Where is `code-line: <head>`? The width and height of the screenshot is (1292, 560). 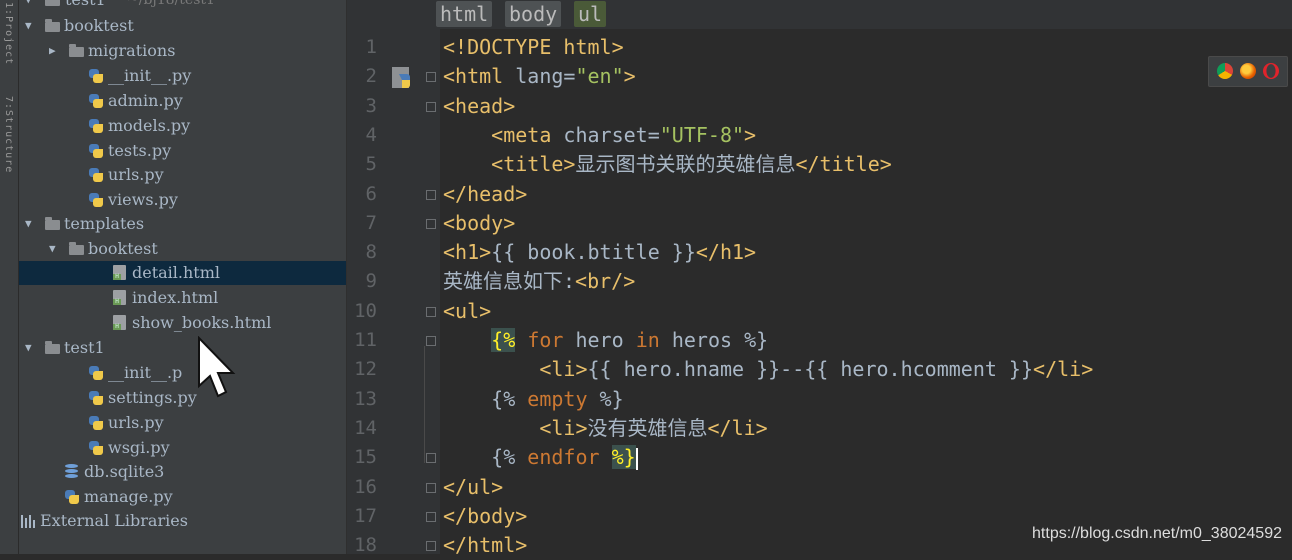
code-line: <head> is located at coordinates (479, 106).